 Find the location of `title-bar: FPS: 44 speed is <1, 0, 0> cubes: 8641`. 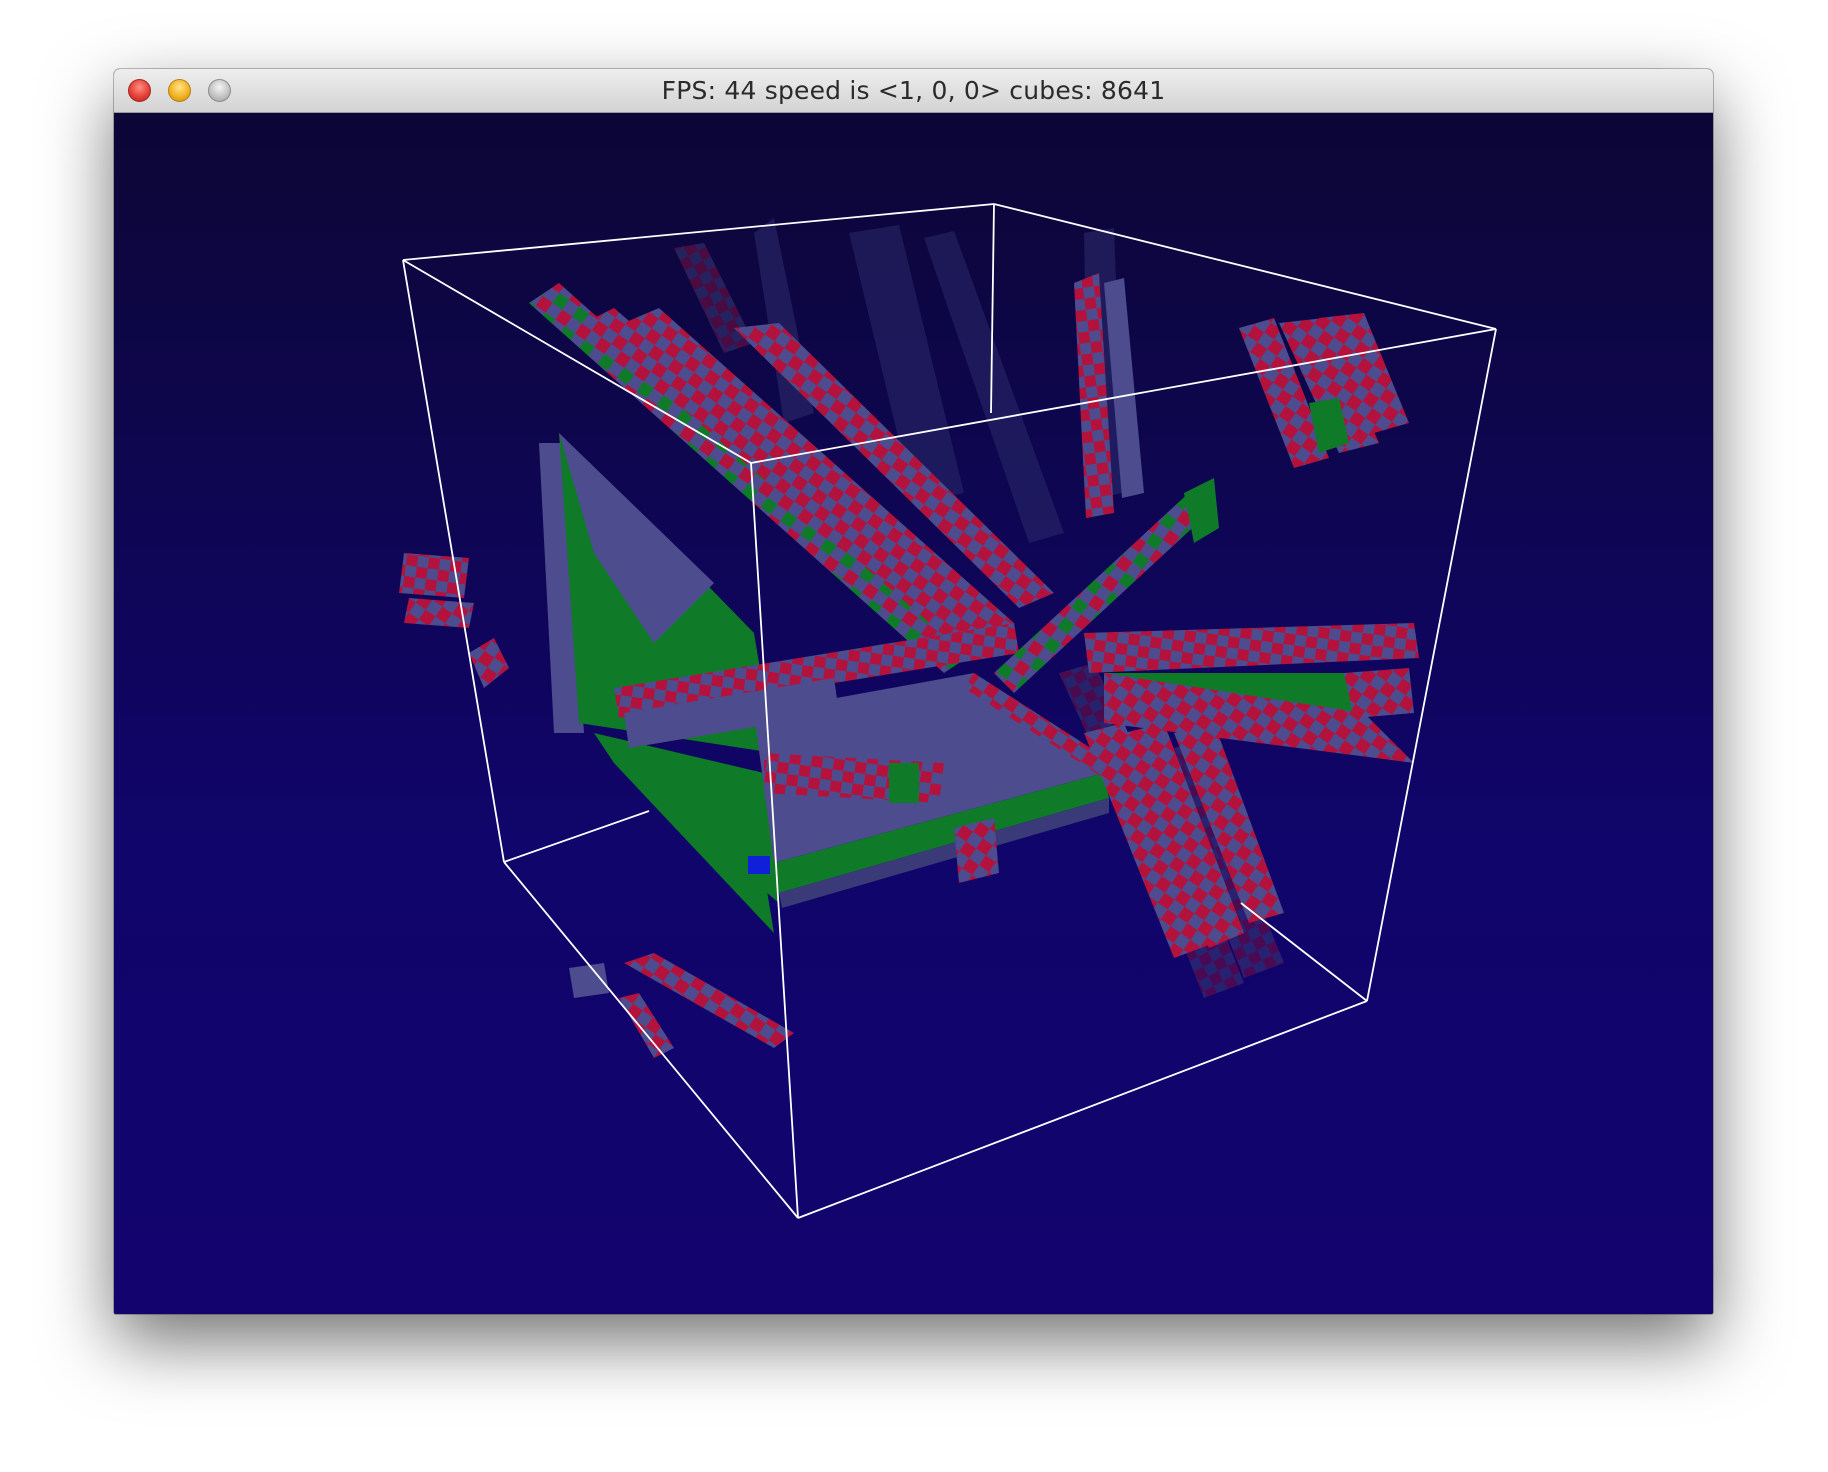

title-bar: FPS: 44 speed is <1, 0, 0> cubes: 8641 is located at coordinates (913, 91).